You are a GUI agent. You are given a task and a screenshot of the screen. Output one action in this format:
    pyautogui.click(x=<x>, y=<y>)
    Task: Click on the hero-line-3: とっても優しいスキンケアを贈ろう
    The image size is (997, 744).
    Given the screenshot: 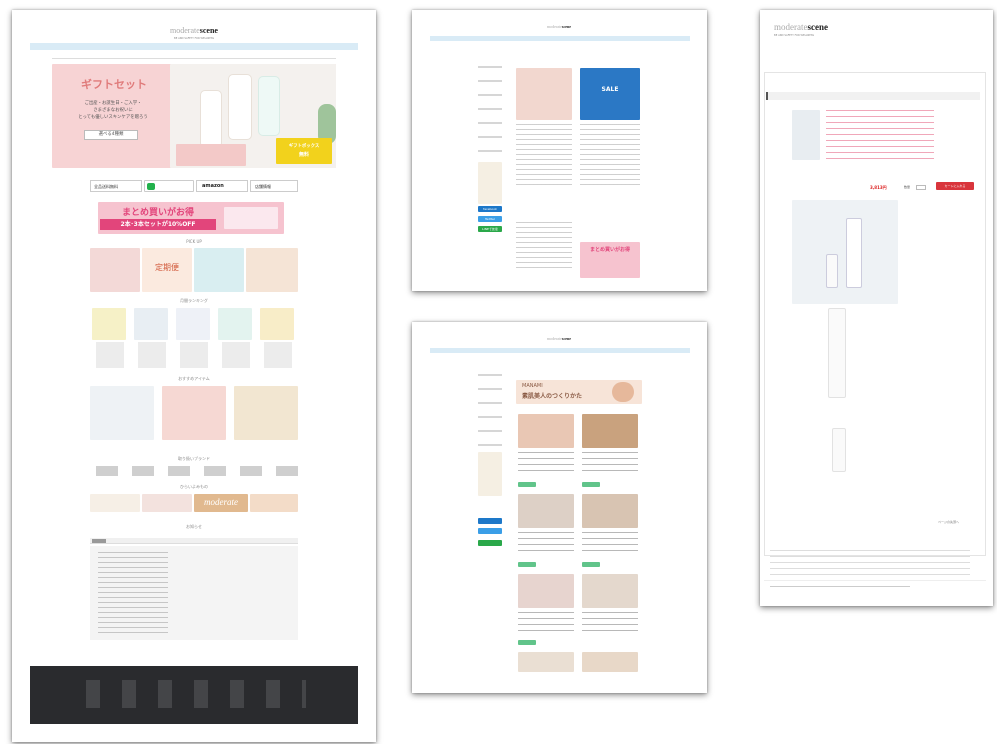 What is the action you would take?
    pyautogui.click(x=113, y=117)
    